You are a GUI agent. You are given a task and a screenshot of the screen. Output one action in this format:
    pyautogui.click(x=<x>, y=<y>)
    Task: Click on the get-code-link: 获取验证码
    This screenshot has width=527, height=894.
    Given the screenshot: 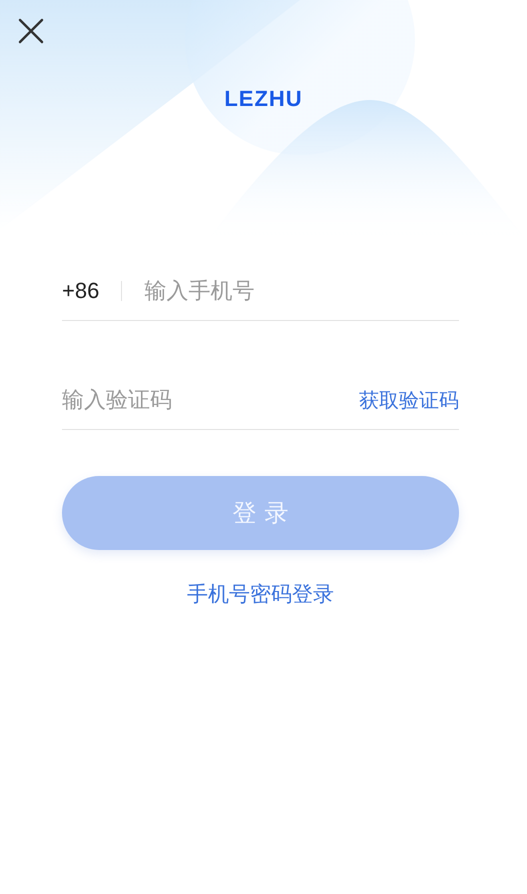 What is the action you would take?
    pyautogui.click(x=409, y=400)
    